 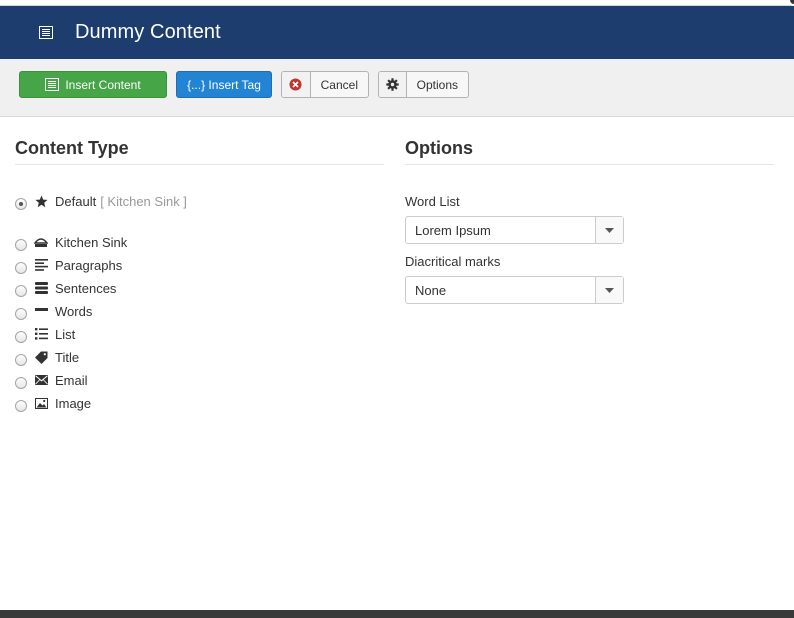 I want to click on word-list-value: Lorem Ipsum, so click(x=453, y=230).